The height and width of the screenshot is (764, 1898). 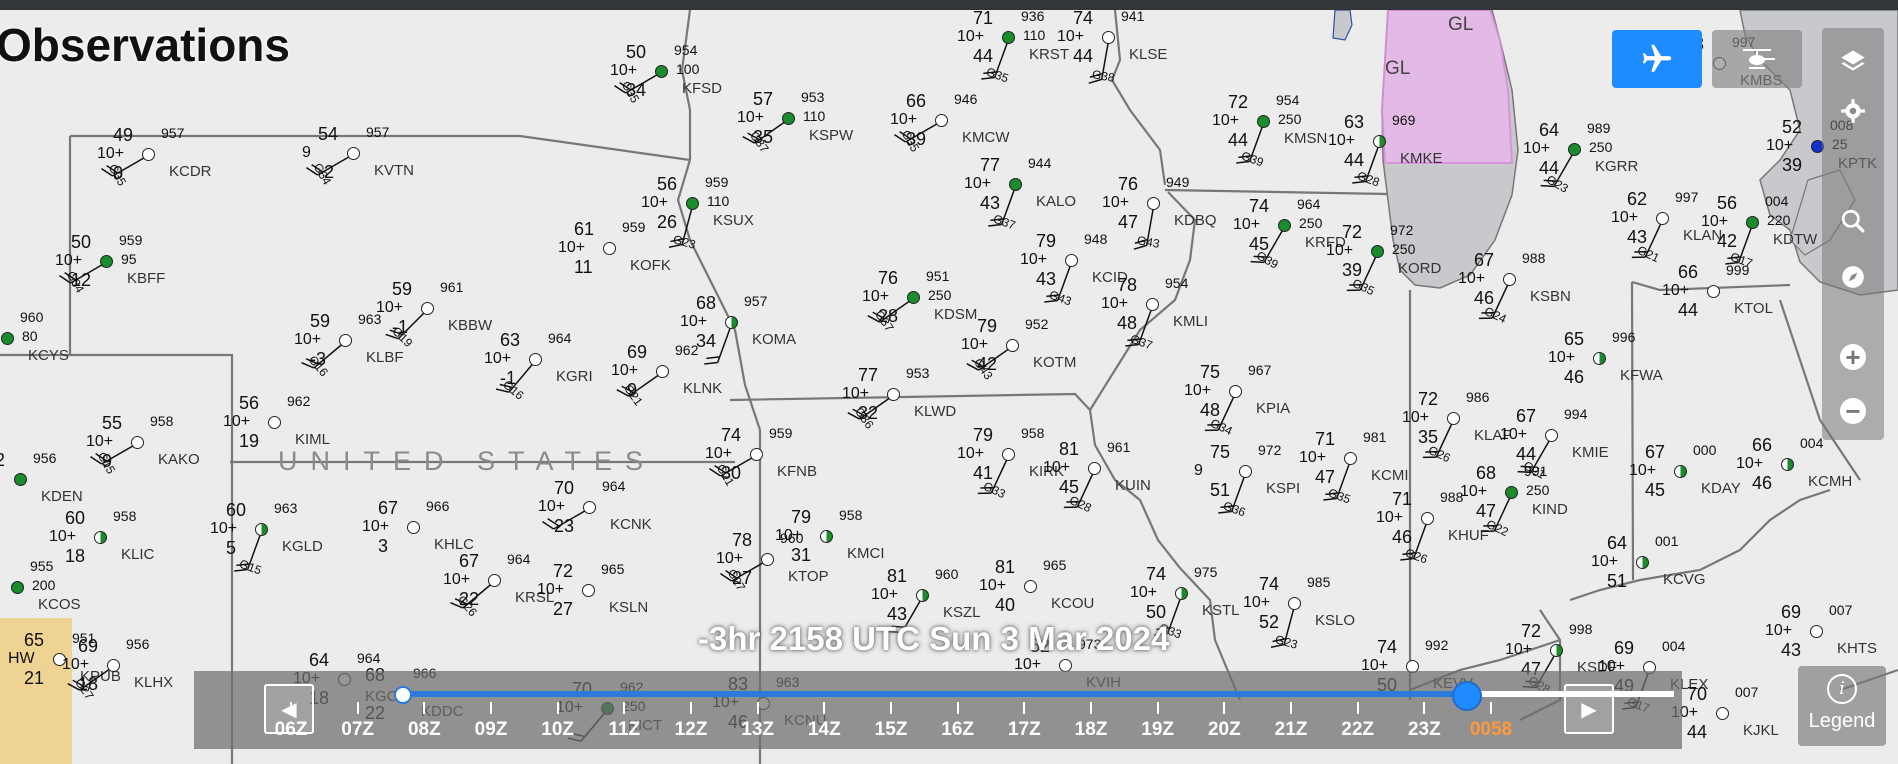 What do you see at coordinates (1842, 706) in the screenshot?
I see `legend-button: i Legend` at bounding box center [1842, 706].